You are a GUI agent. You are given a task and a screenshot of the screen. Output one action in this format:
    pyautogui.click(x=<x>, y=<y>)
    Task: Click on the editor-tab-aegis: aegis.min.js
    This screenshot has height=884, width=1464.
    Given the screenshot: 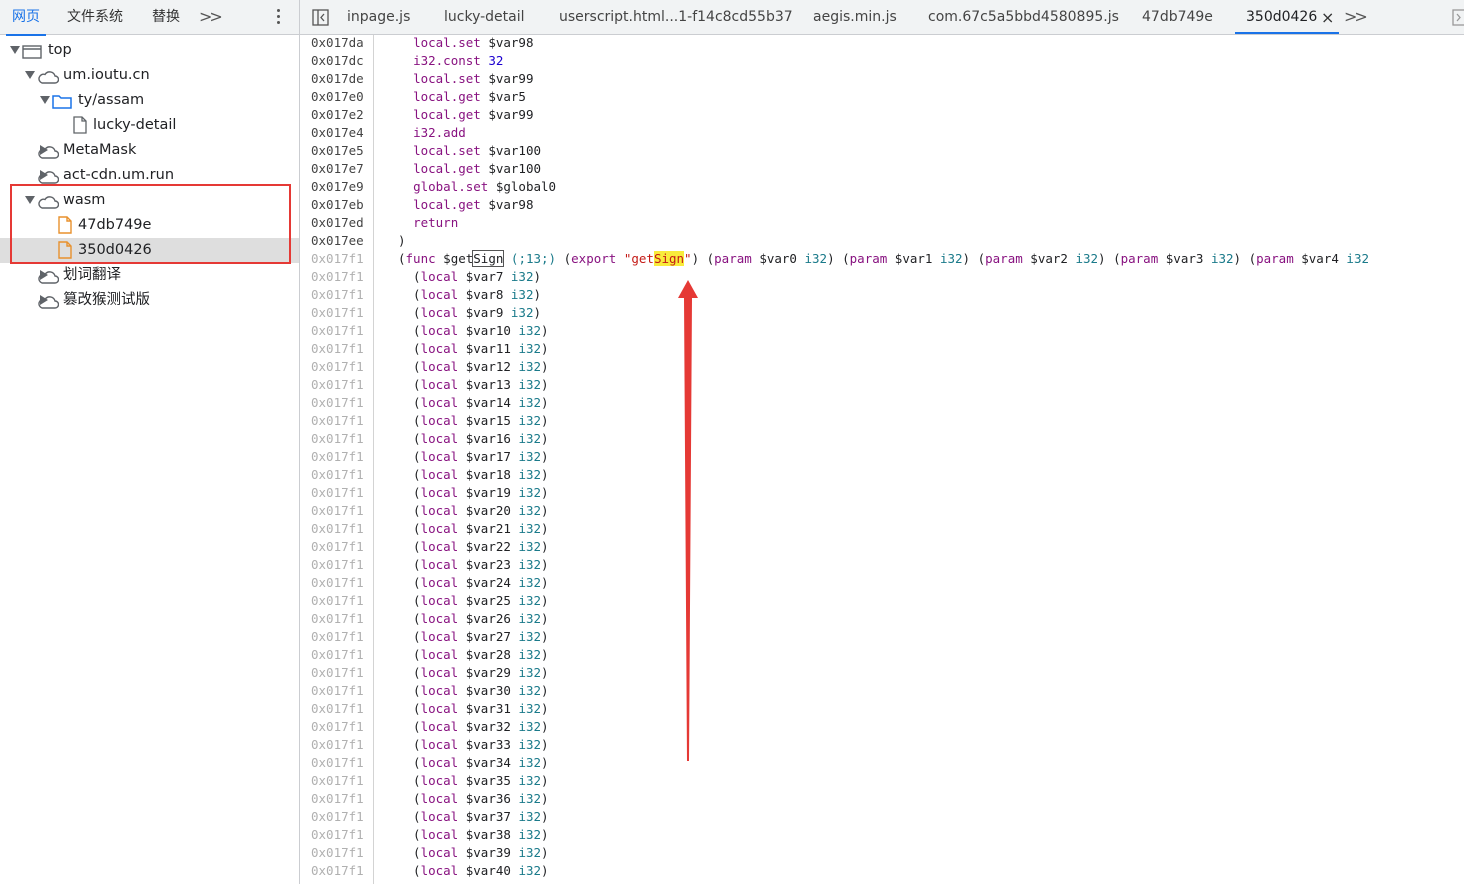 What is the action you would take?
    pyautogui.click(x=855, y=17)
    